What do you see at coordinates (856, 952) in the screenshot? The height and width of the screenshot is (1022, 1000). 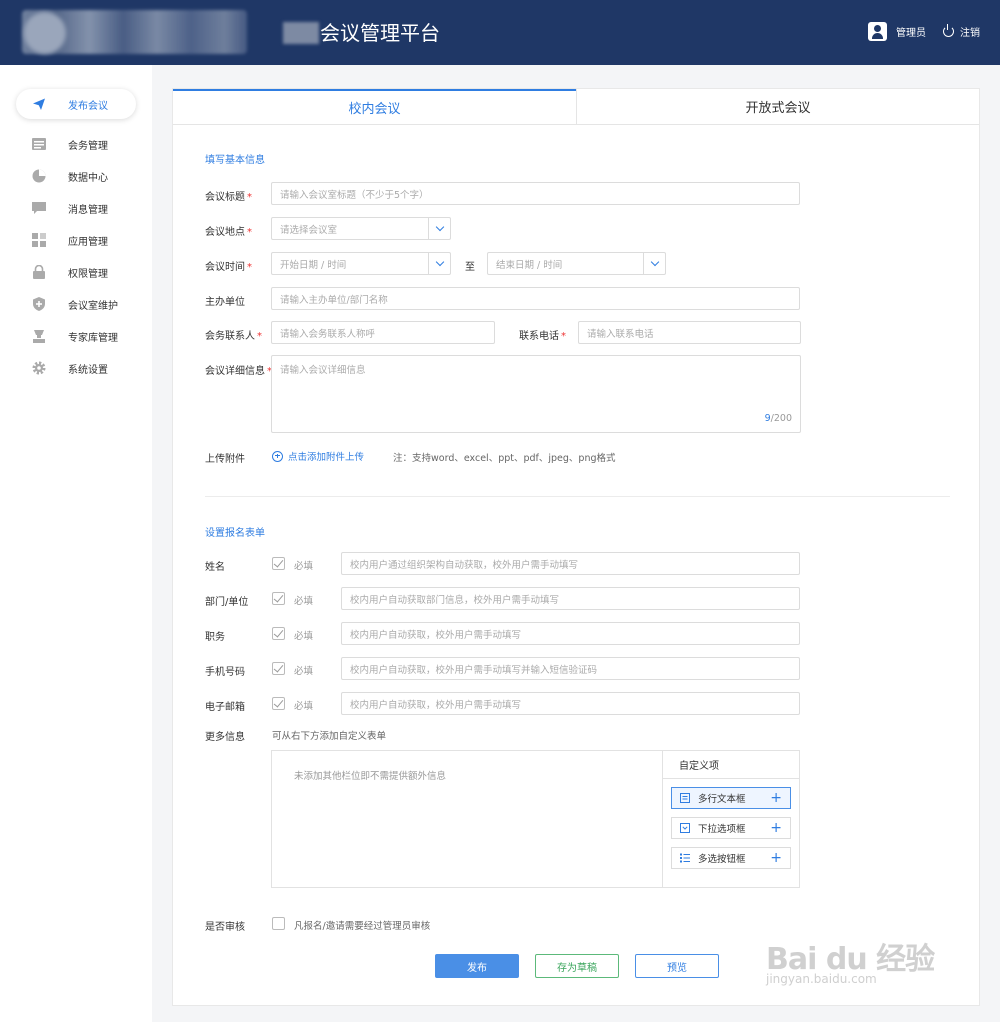 I see `baidu-watermark: Bai du 经验 jingyan.baidu.com` at bounding box center [856, 952].